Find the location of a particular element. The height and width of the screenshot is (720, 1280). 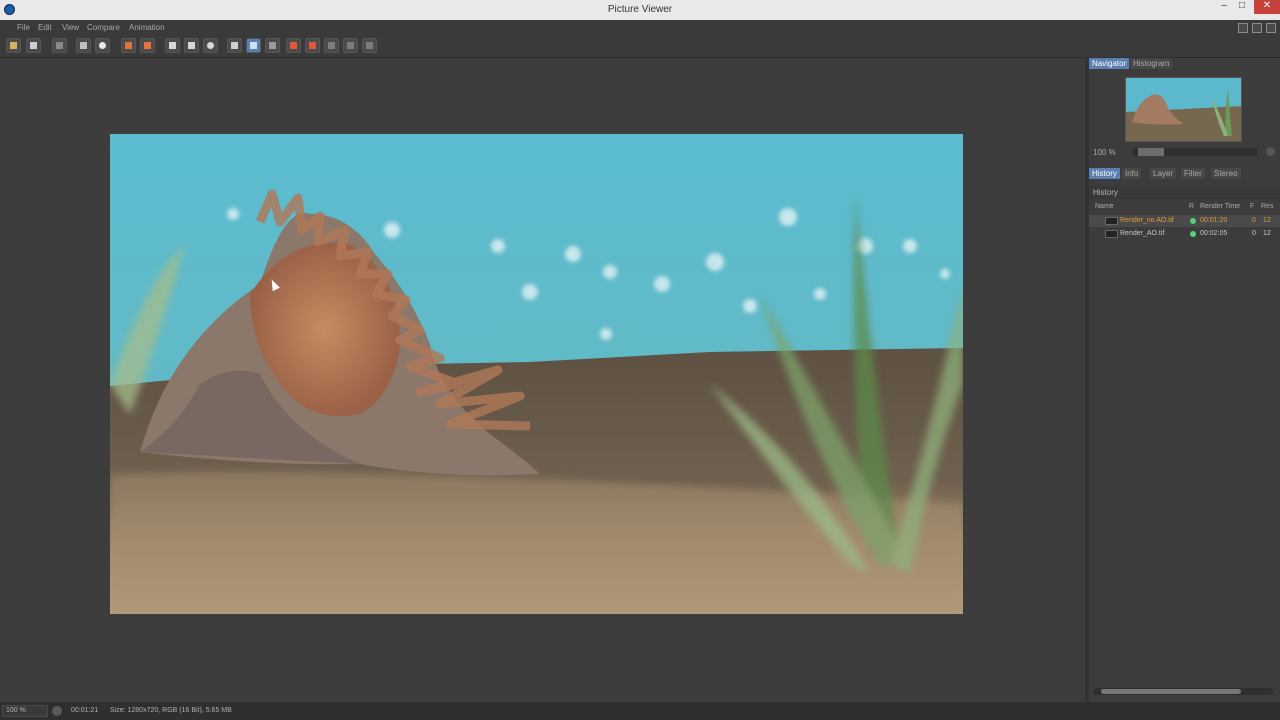

compare-icon is located at coordinates (172, 45).